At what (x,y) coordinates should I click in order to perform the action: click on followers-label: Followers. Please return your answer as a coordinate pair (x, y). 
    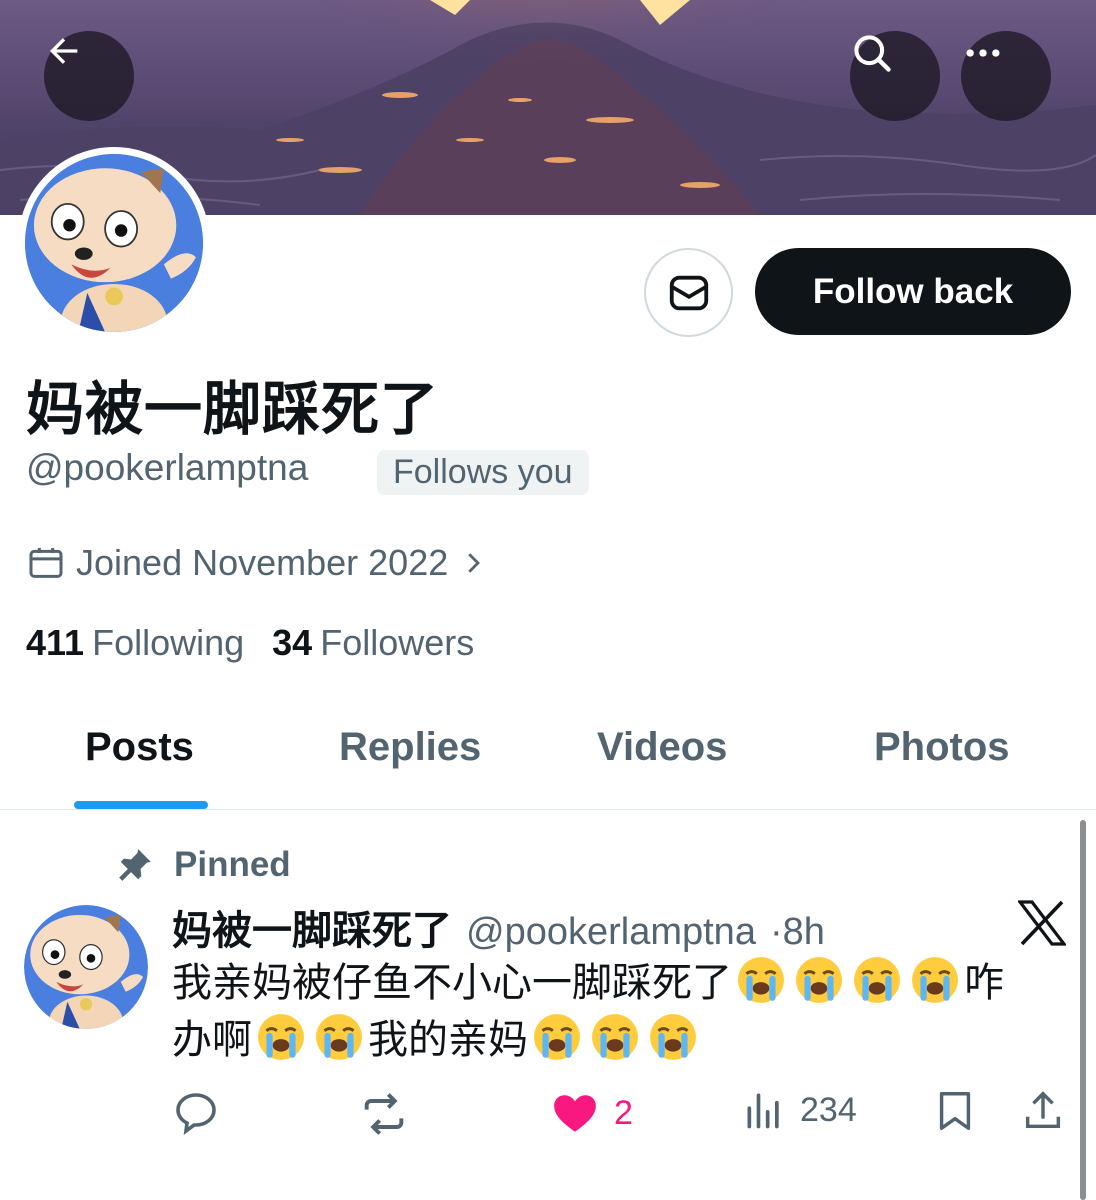
    Looking at the image, I should click on (397, 642).